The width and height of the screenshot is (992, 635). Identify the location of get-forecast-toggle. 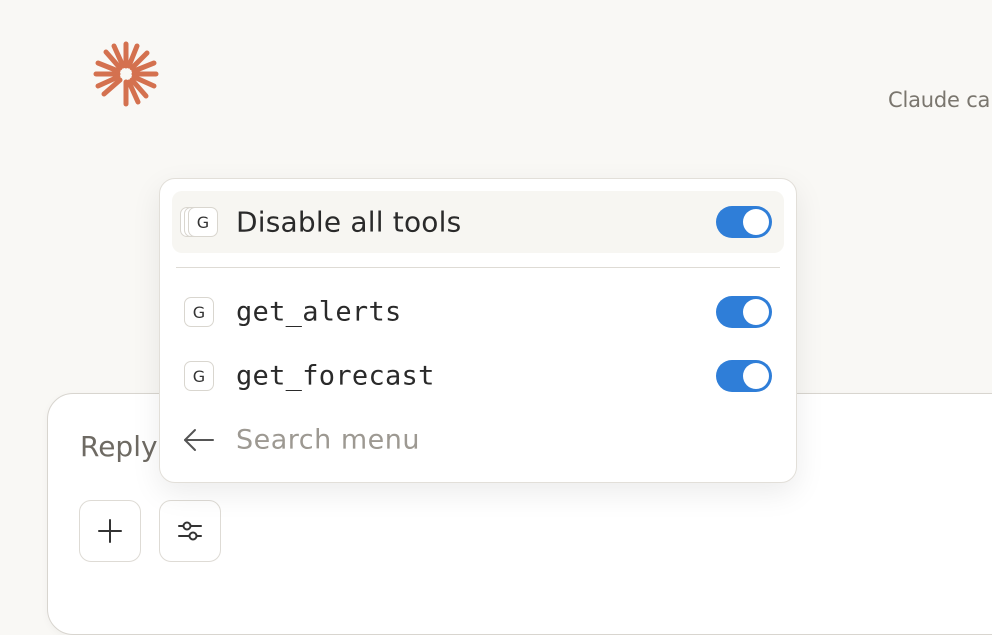
(744, 376).